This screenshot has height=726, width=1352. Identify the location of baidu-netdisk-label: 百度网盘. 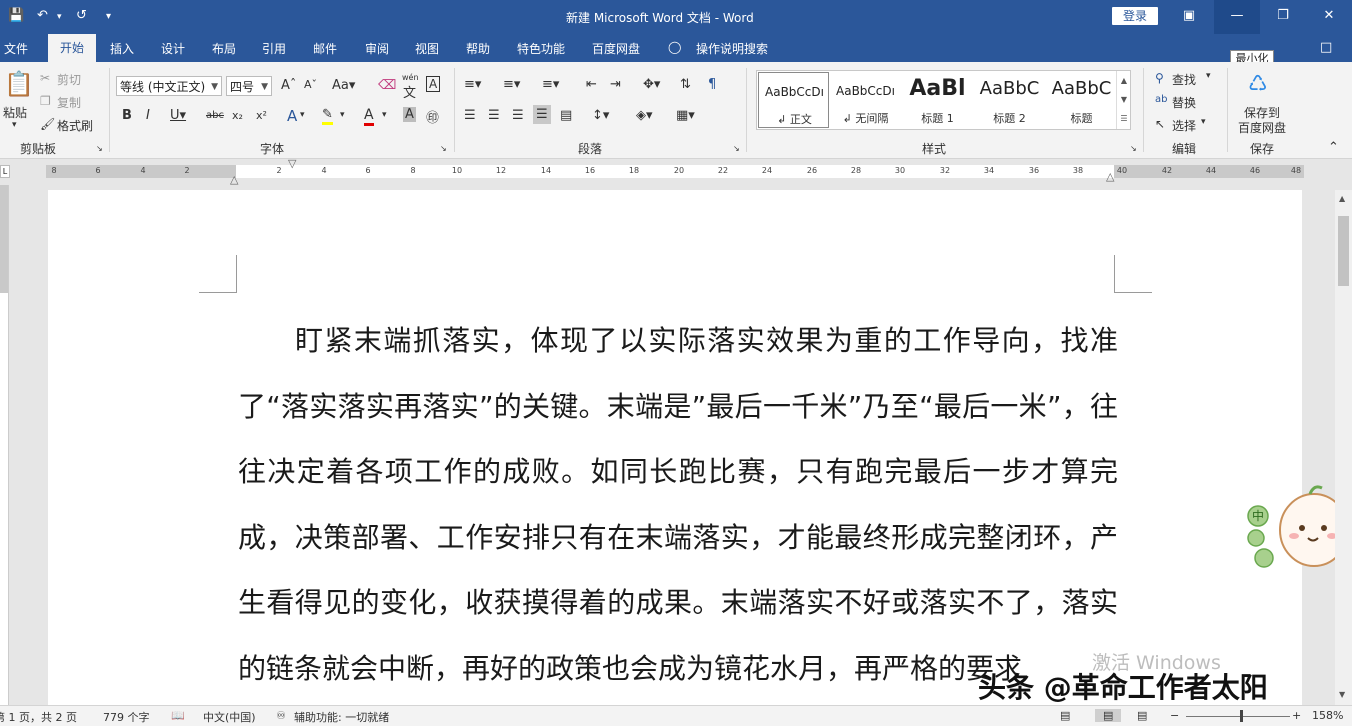
(1262, 127).